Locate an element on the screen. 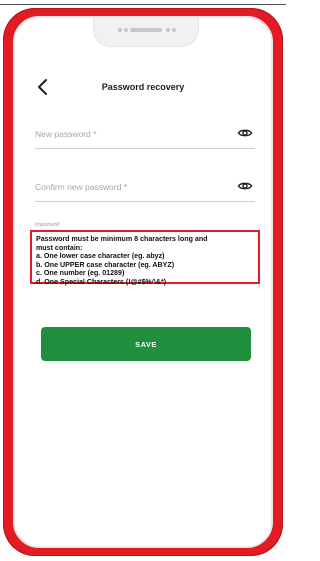 This screenshot has width=320, height=561. top-divider is located at coordinates (143, 4).